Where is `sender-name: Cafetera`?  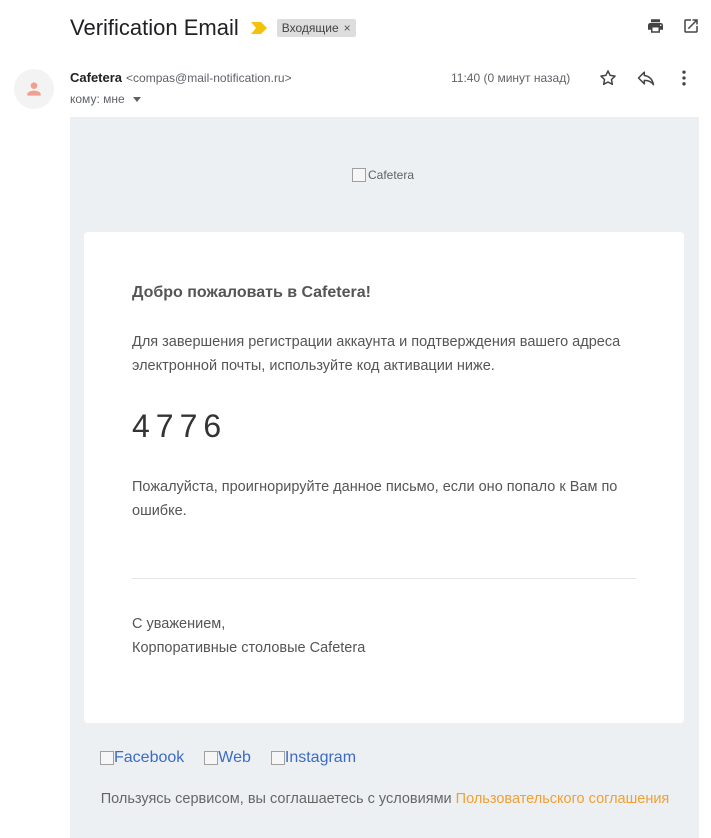 sender-name: Cafetera is located at coordinates (96, 77).